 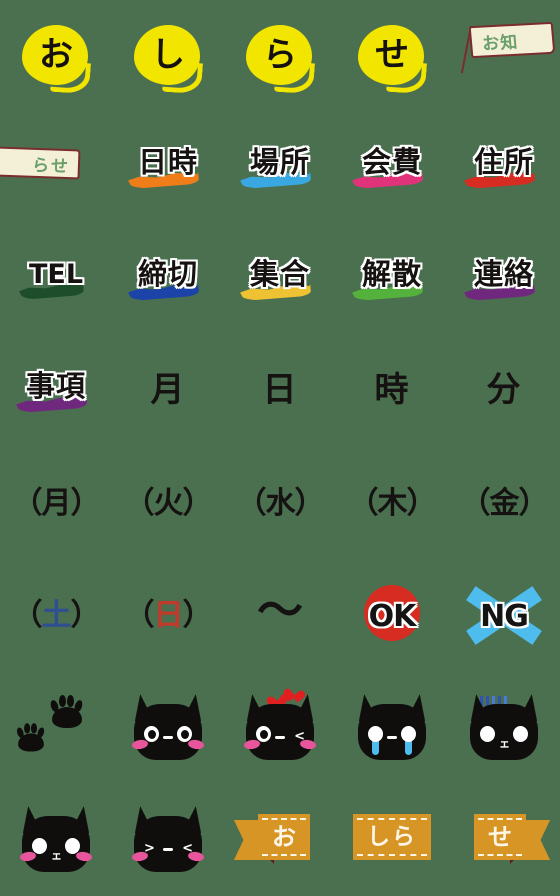 I want to click on sticker-cell: 会費, so click(x=392, y=168).